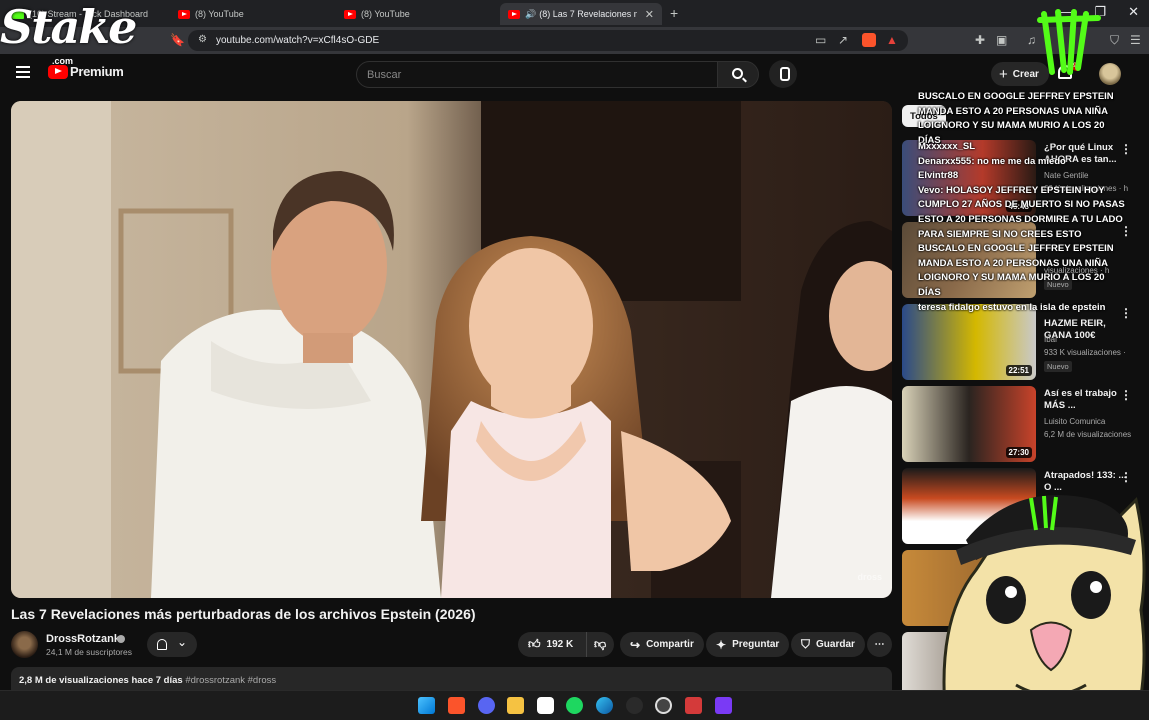  Describe the element at coordinates (1126, 395) in the screenshot. I see `more-icon: ⋮` at that location.